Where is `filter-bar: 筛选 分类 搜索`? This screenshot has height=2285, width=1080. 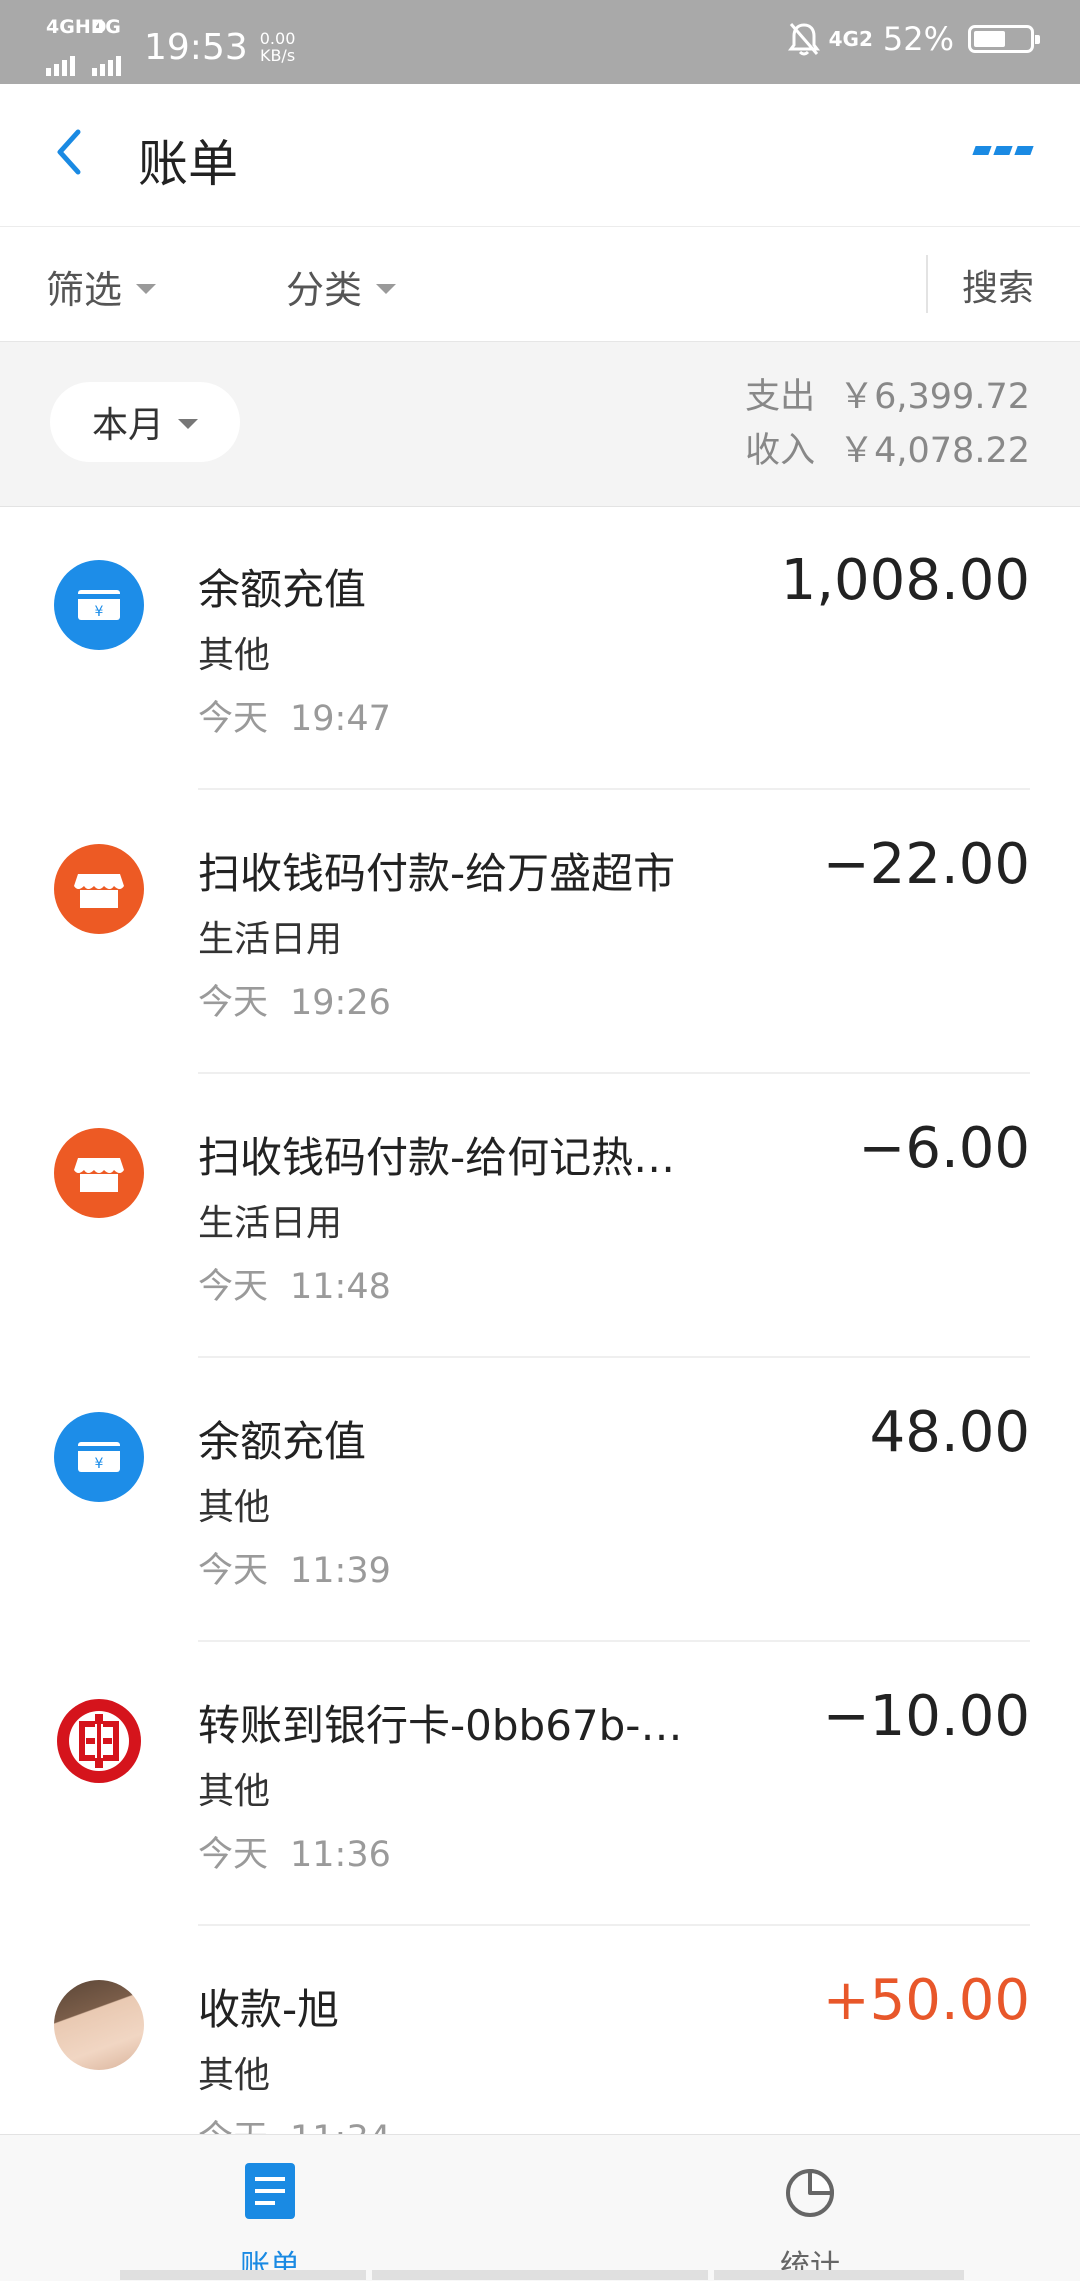 filter-bar: 筛选 分类 搜索 is located at coordinates (540, 284).